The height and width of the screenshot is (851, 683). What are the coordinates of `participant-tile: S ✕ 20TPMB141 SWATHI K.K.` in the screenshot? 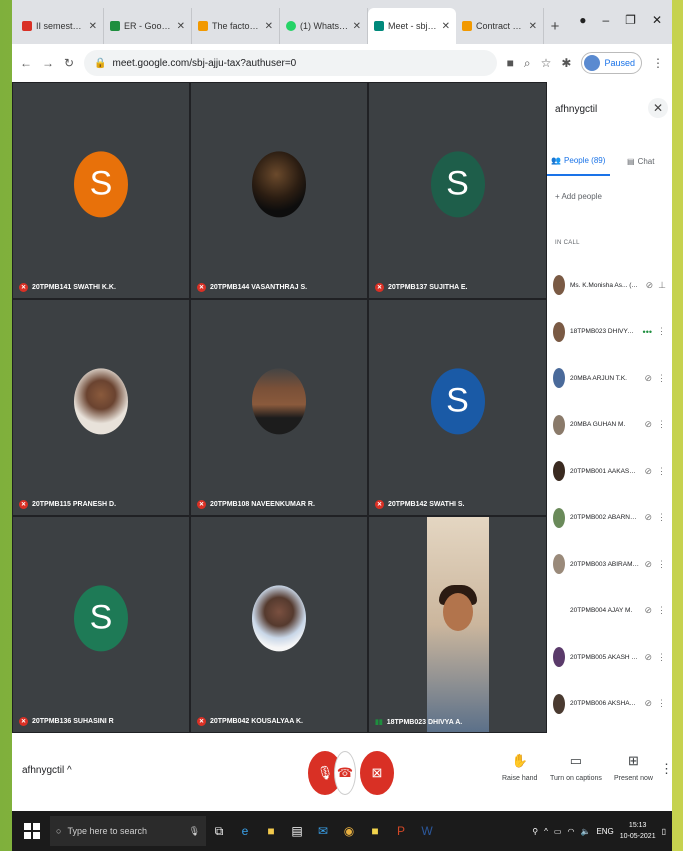 It's located at (101, 190).